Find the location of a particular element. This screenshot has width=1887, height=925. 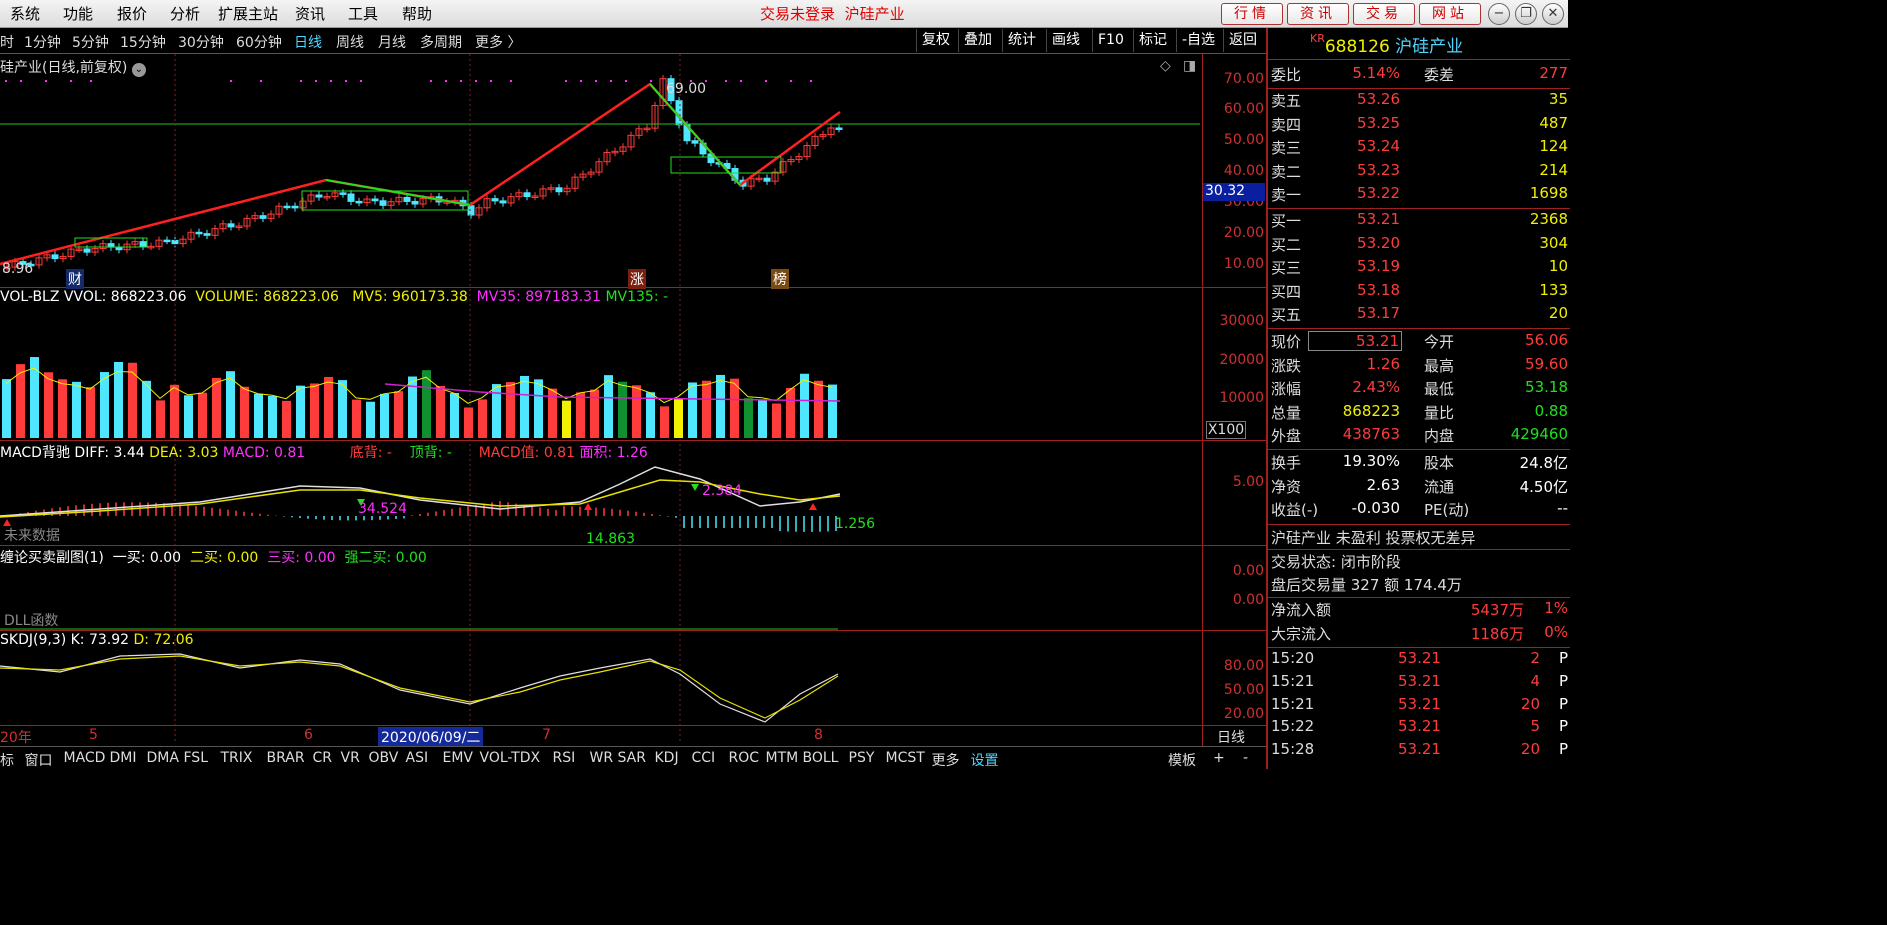

period-more: 更多 〉 is located at coordinates (498, 42).